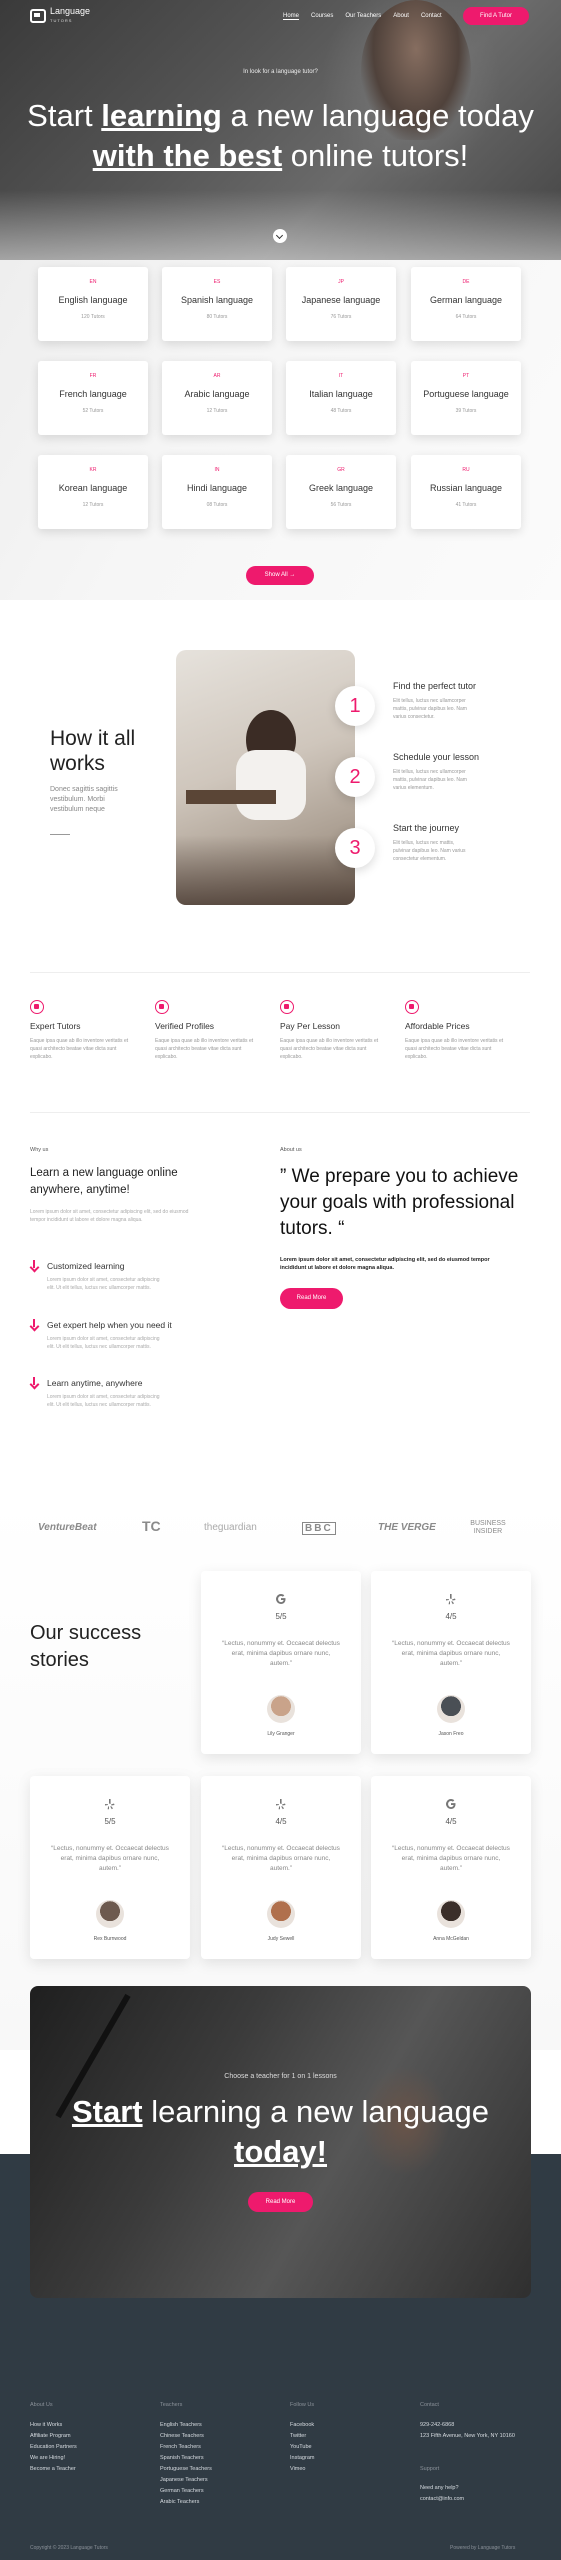 This screenshot has height=2560, width=561. Describe the element at coordinates (217, 282) in the screenshot. I see `language-code: ES` at that location.